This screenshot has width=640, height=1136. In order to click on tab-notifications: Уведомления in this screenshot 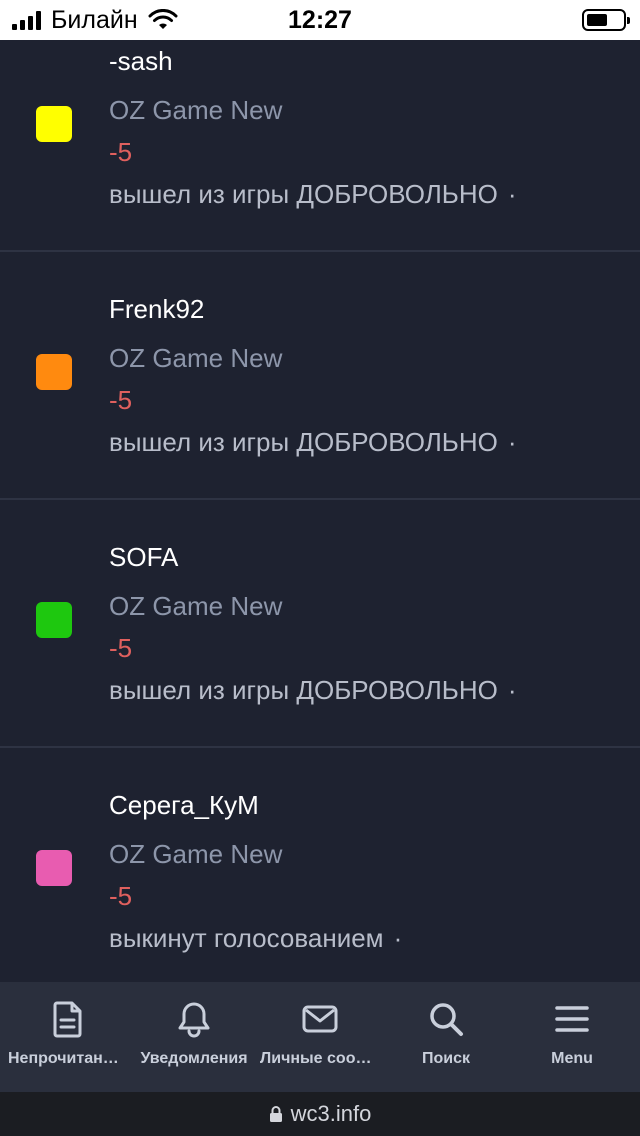, I will do `click(194, 1037)`.